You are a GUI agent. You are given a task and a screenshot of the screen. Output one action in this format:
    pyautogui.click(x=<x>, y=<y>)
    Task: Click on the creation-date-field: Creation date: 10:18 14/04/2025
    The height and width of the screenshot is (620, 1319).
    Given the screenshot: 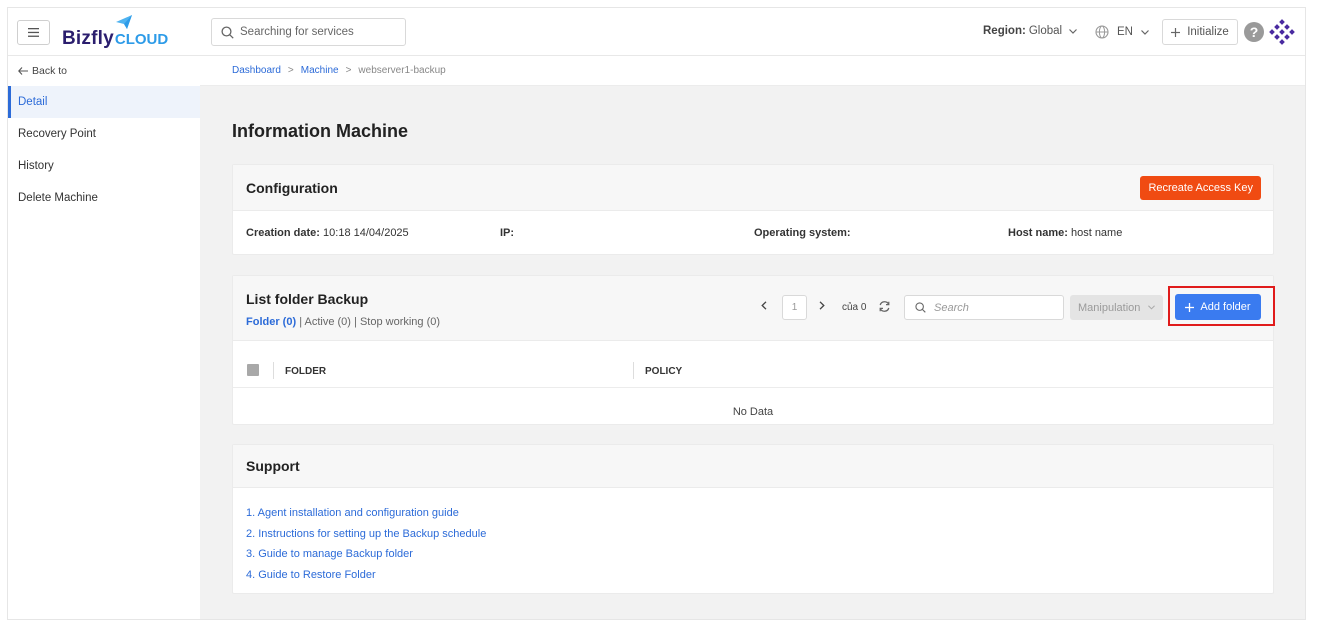 What is the action you would take?
    pyautogui.click(x=327, y=233)
    